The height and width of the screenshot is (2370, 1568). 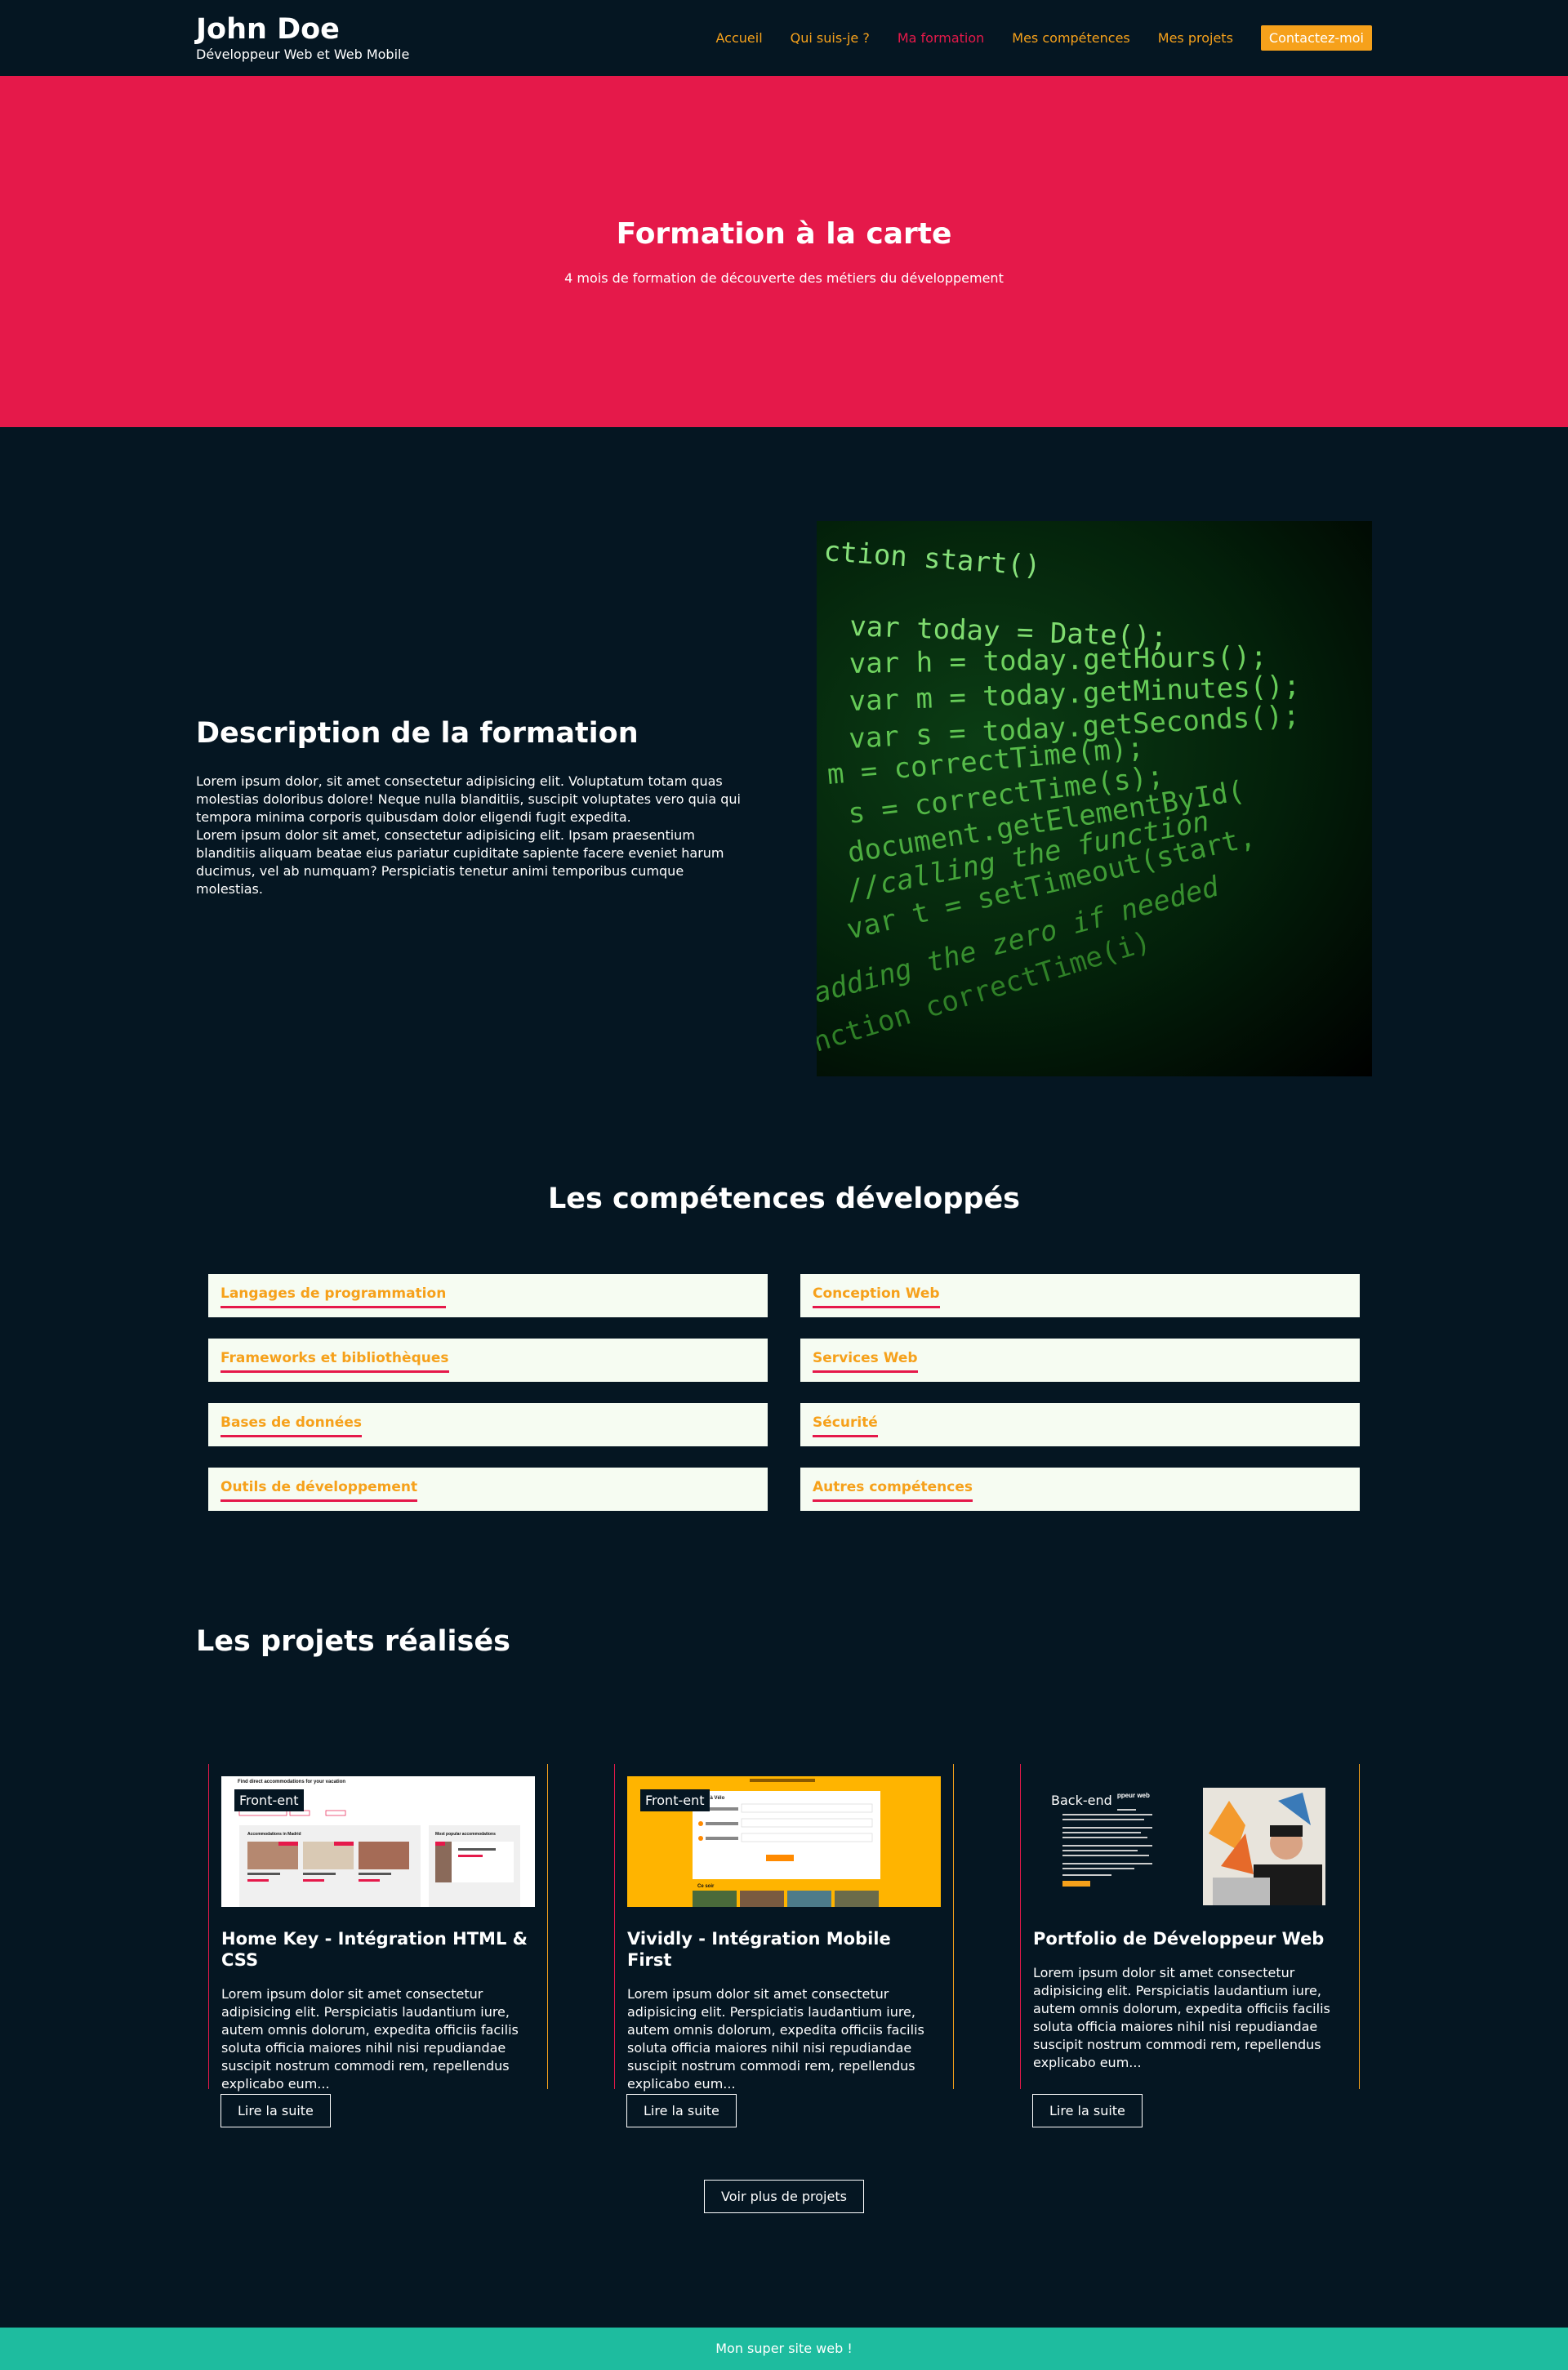 I want to click on skill-item: Conception Web, so click(x=1080, y=1295).